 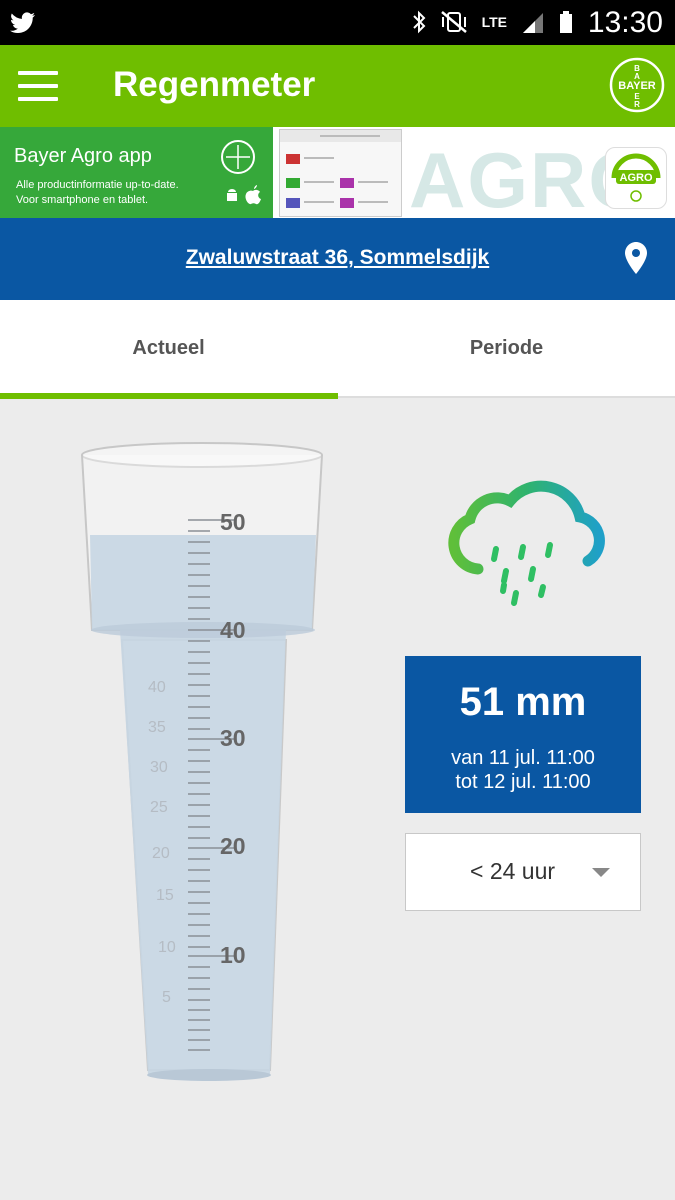 What do you see at coordinates (637, 104) in the screenshot?
I see `svg-text: R` at bounding box center [637, 104].